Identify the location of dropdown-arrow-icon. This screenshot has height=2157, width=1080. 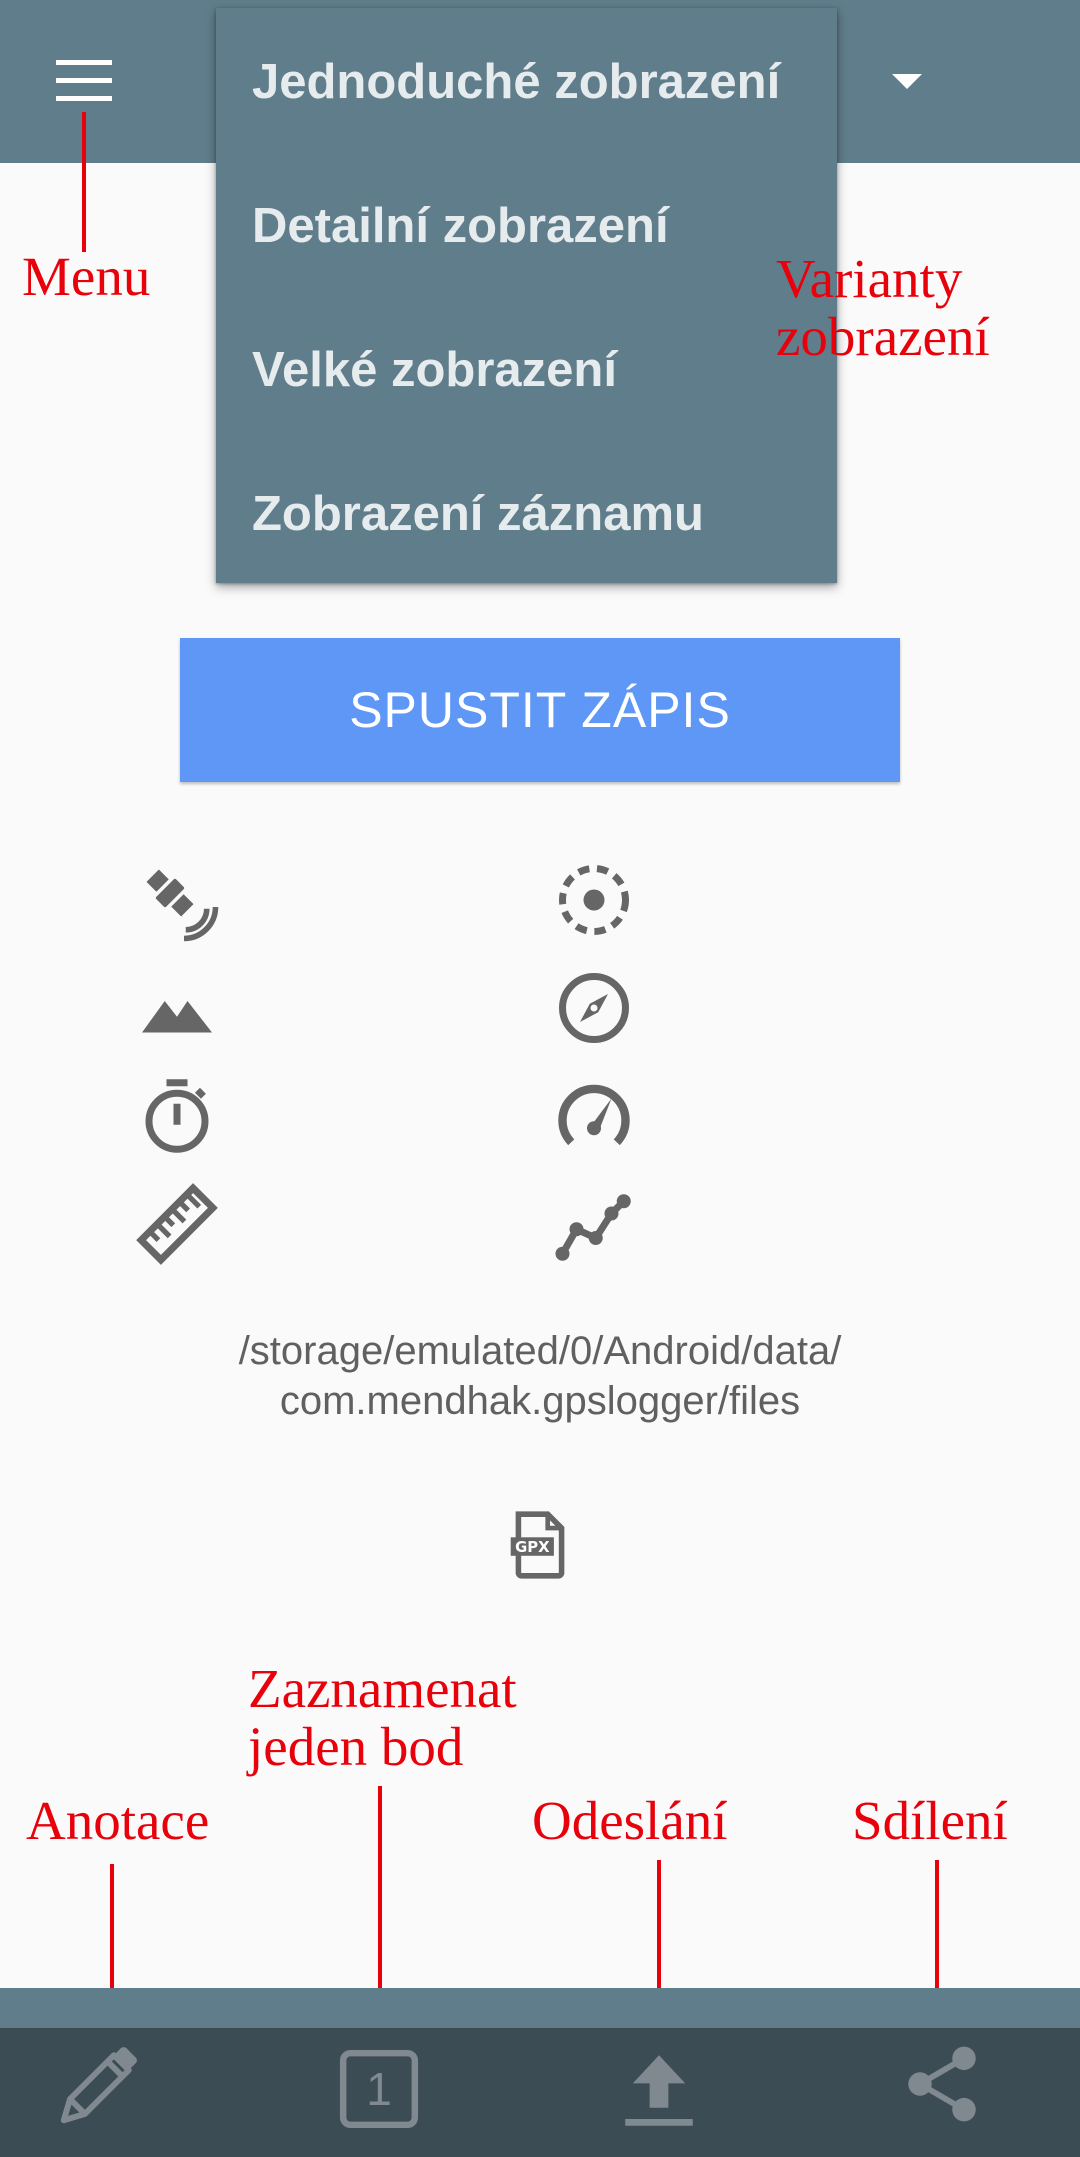
(907, 81).